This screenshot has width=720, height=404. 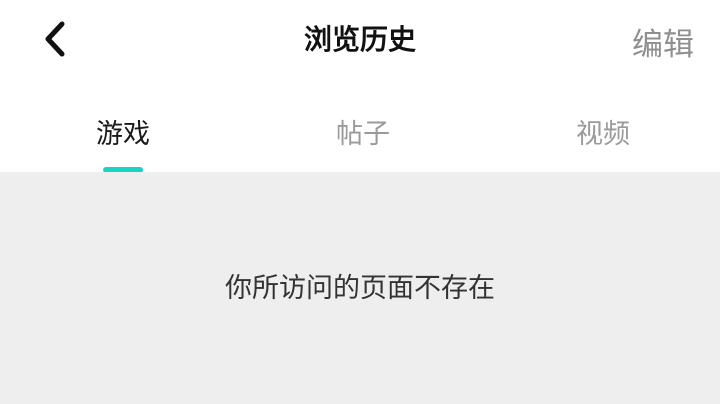 What do you see at coordinates (663, 41) in the screenshot?
I see `edit-button: 编辑` at bounding box center [663, 41].